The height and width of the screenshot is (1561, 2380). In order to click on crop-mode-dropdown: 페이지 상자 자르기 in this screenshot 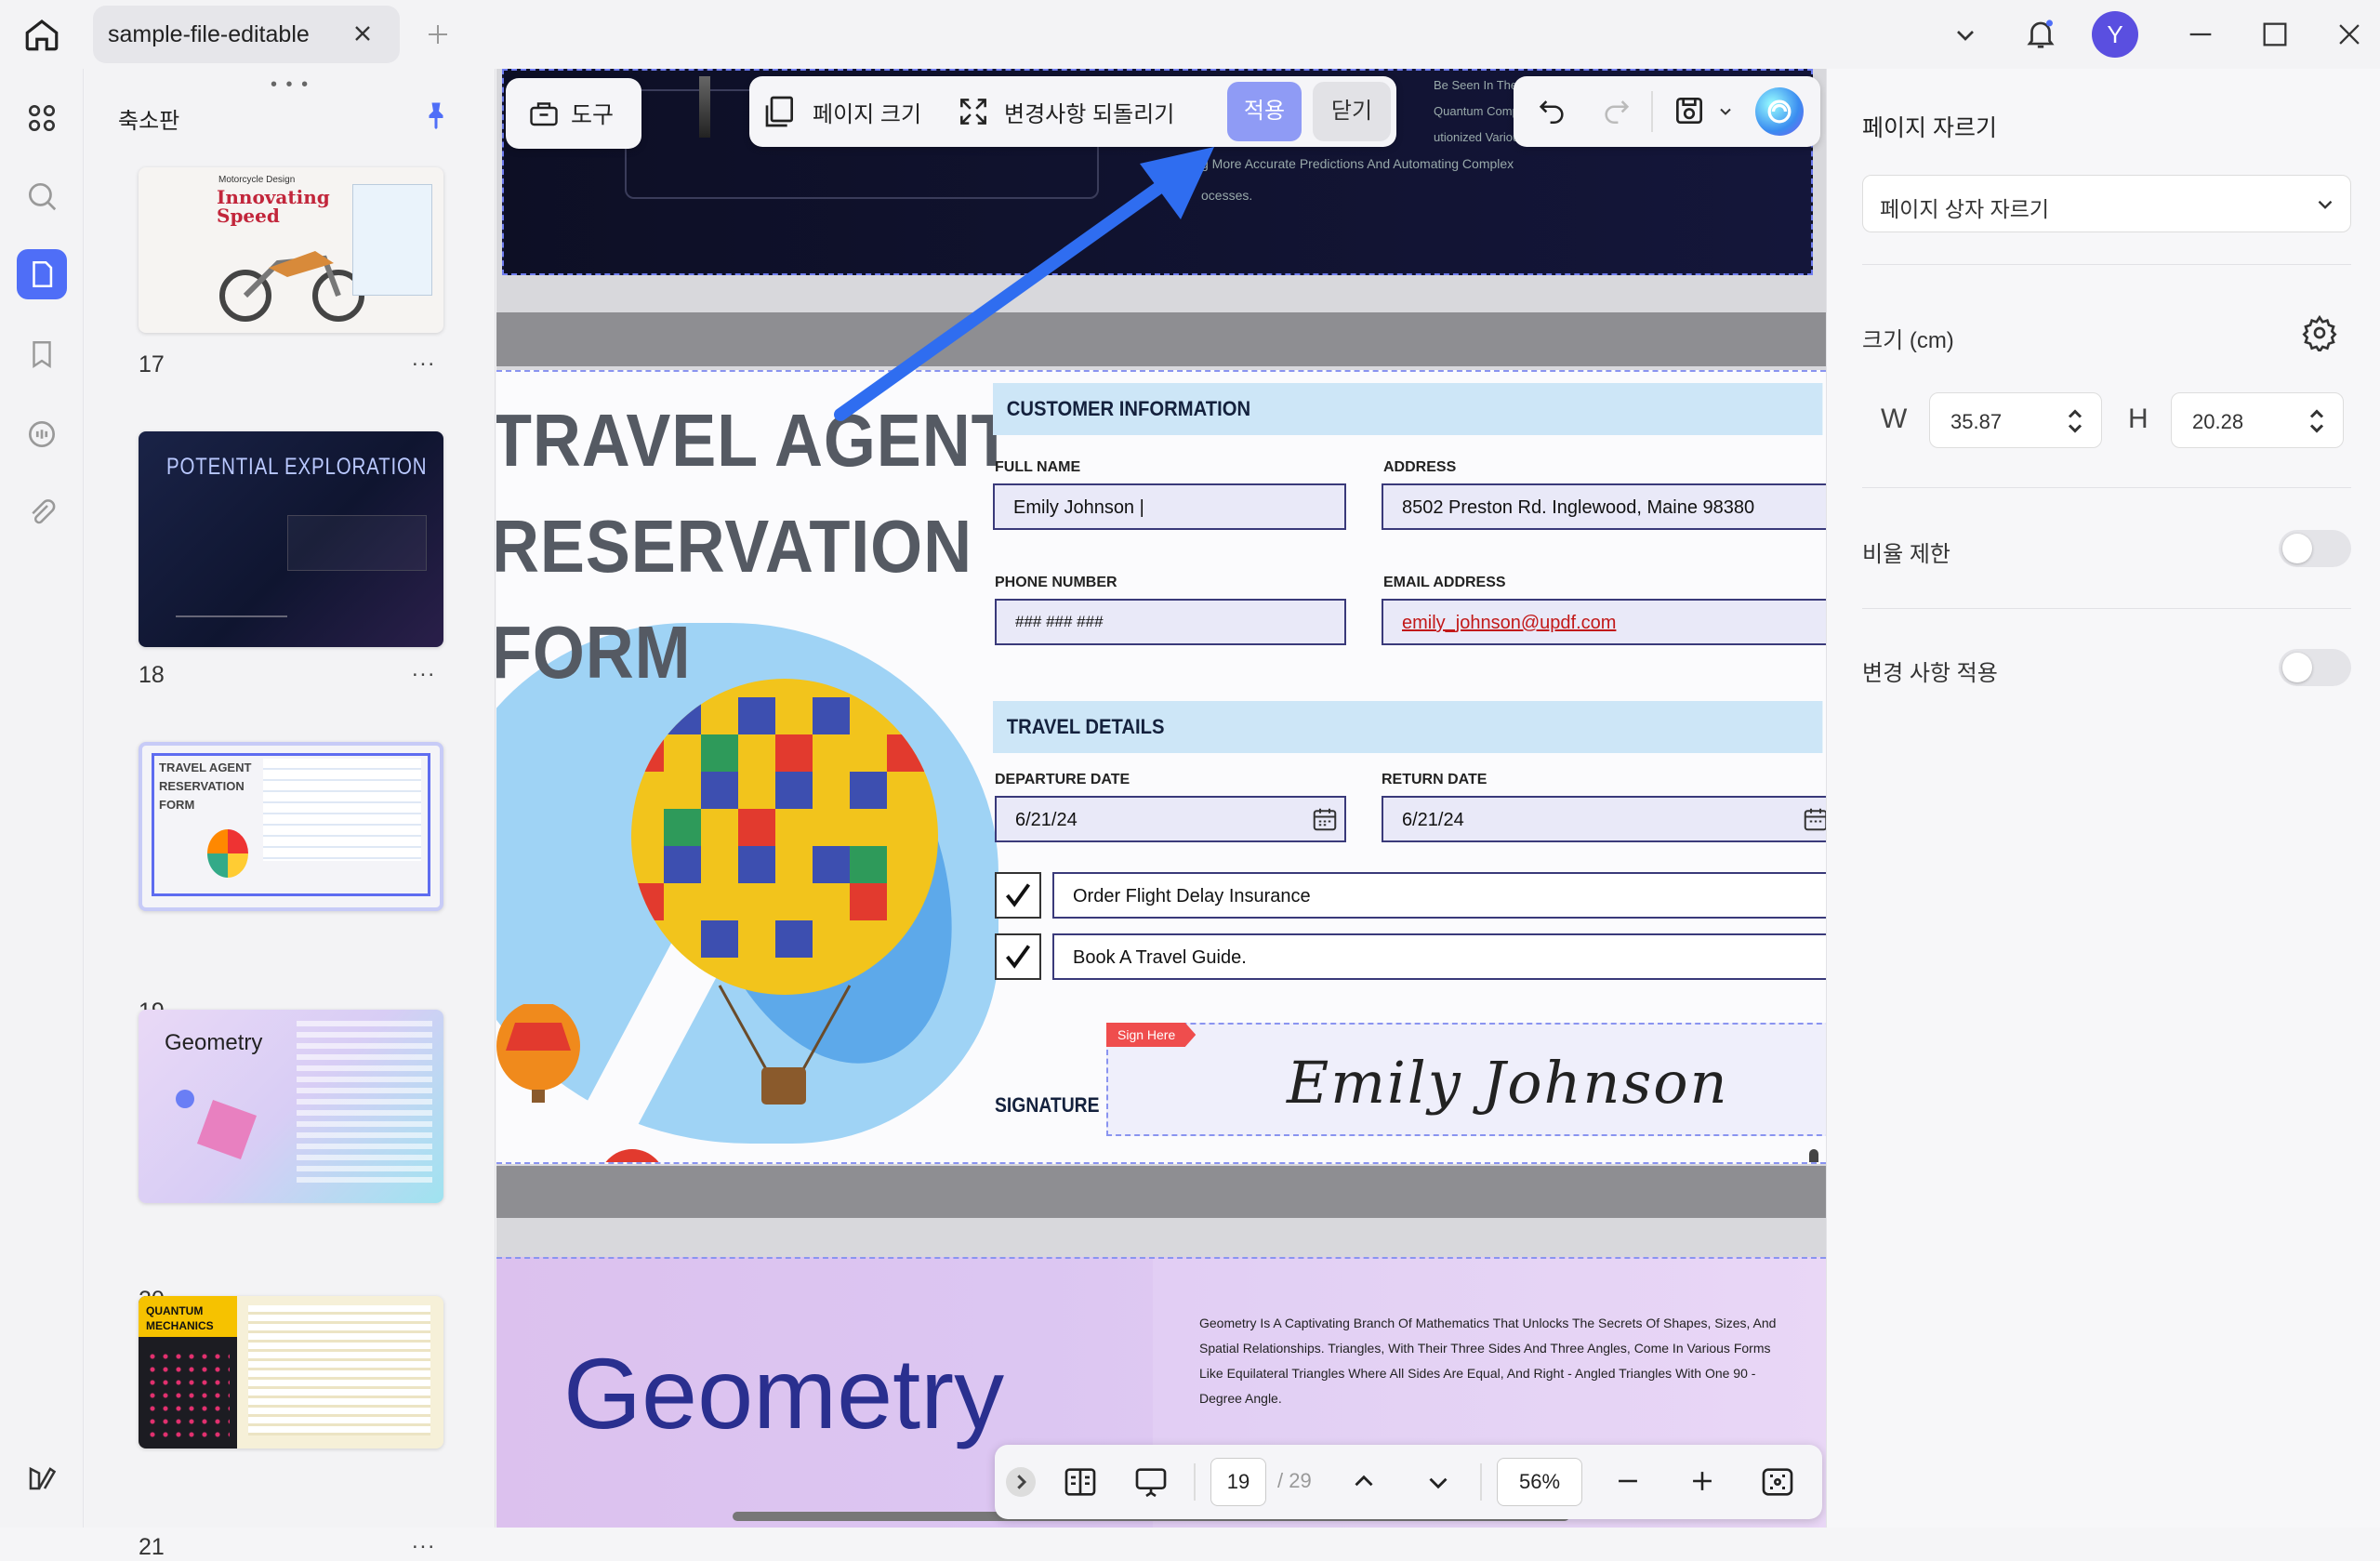, I will do `click(2106, 203)`.